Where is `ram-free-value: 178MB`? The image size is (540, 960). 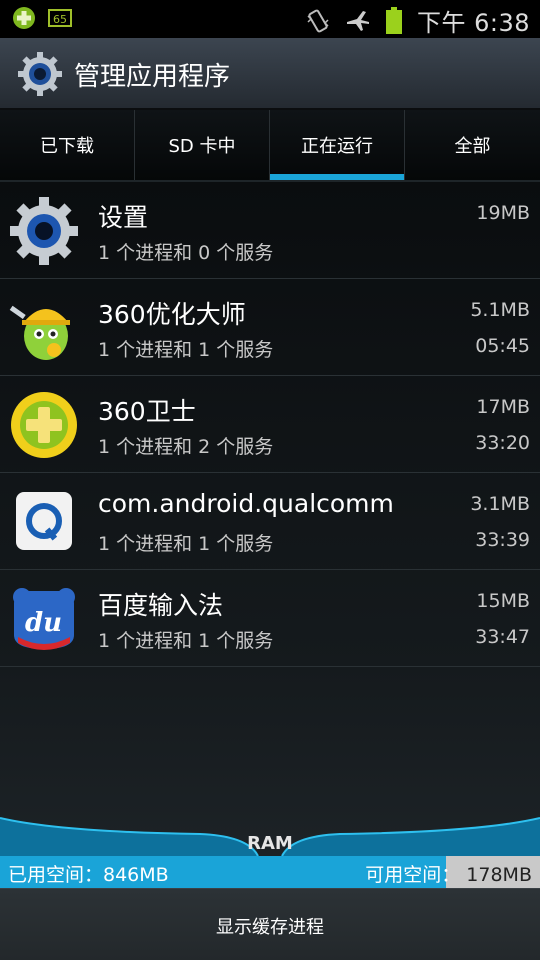 ram-free-value: 178MB is located at coordinates (499, 875).